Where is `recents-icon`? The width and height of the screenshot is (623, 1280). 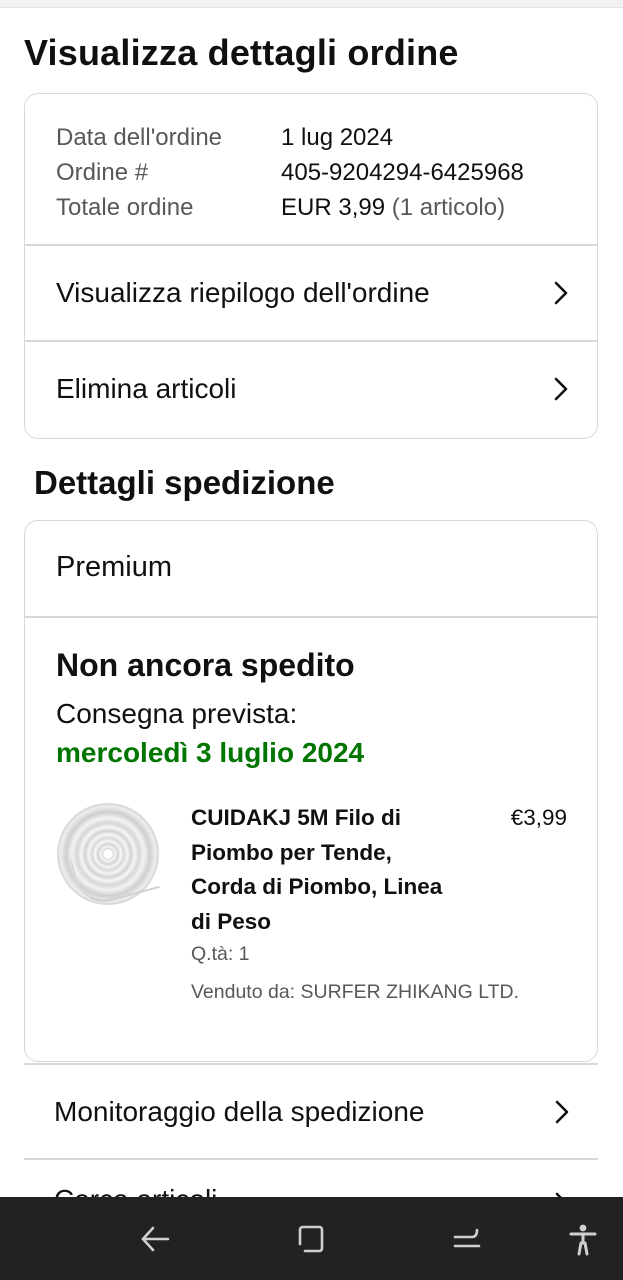 recents-icon is located at coordinates (467, 1237).